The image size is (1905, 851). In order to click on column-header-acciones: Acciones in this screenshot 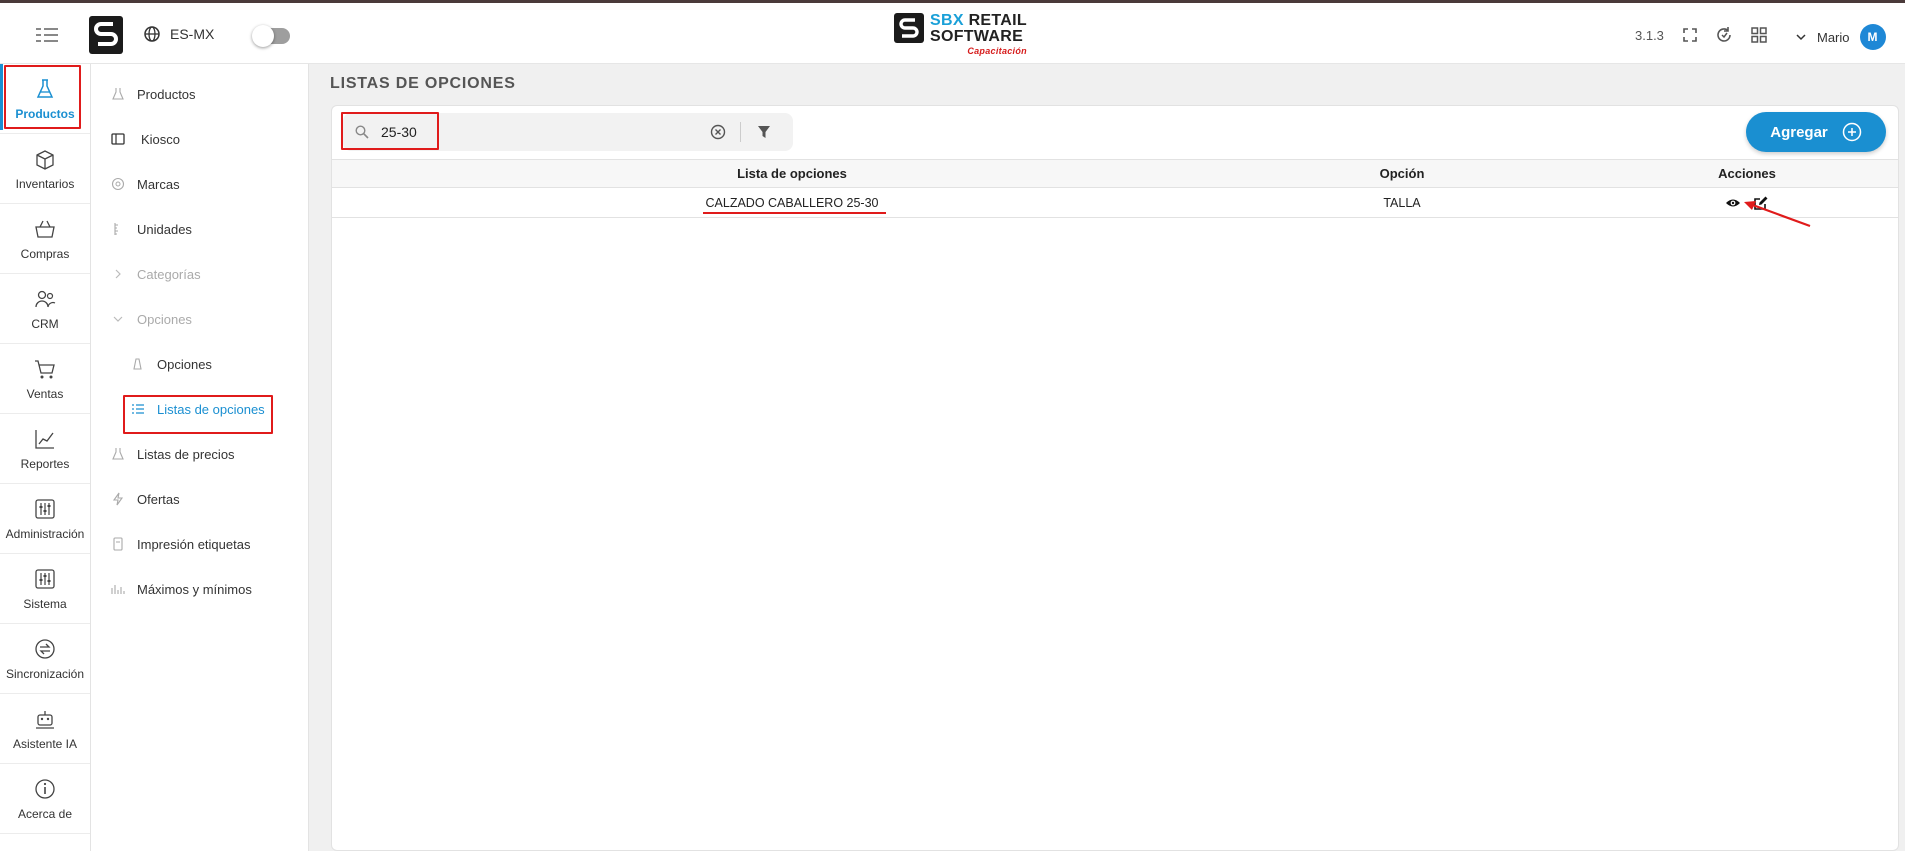, I will do `click(1747, 173)`.